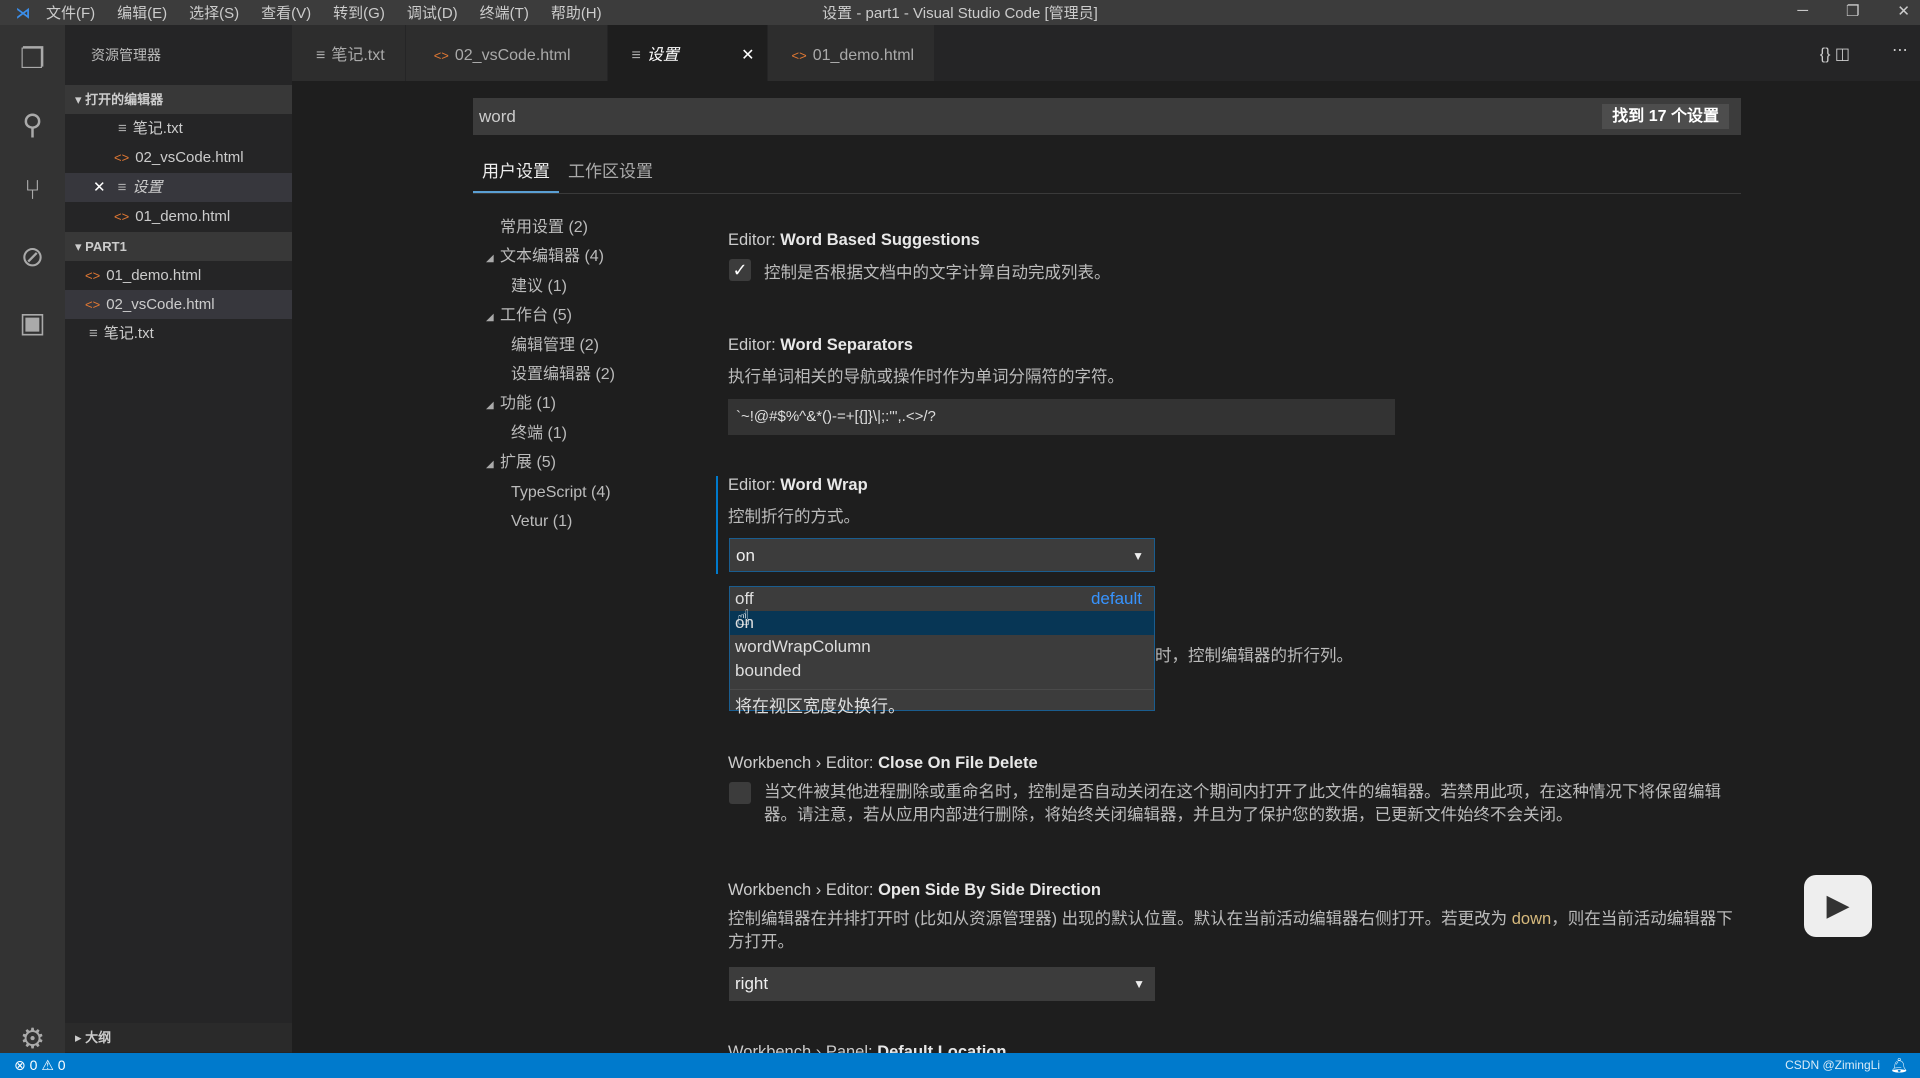 This screenshot has height=1078, width=1920. What do you see at coordinates (1832, 1065) in the screenshot?
I see `watermark: CSDN @ZimingLi` at bounding box center [1832, 1065].